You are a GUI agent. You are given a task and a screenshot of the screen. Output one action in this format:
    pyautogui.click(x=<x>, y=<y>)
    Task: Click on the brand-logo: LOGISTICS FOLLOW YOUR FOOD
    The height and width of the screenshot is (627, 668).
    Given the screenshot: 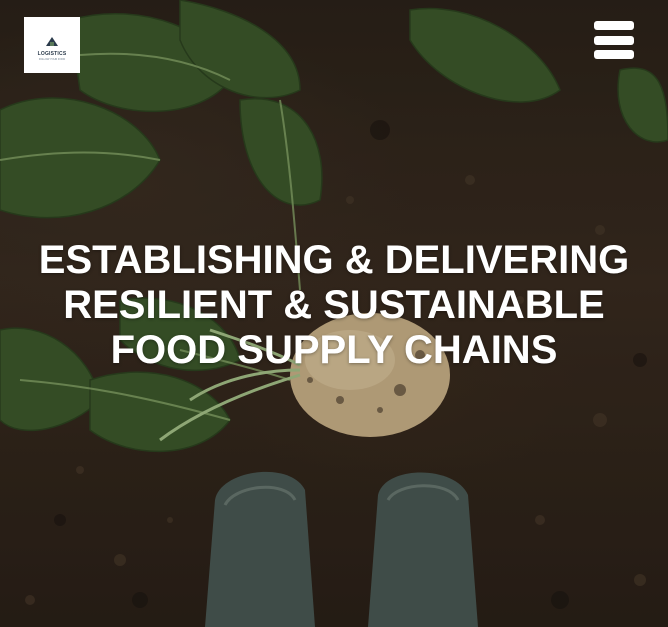 What is the action you would take?
    pyautogui.click(x=52, y=45)
    